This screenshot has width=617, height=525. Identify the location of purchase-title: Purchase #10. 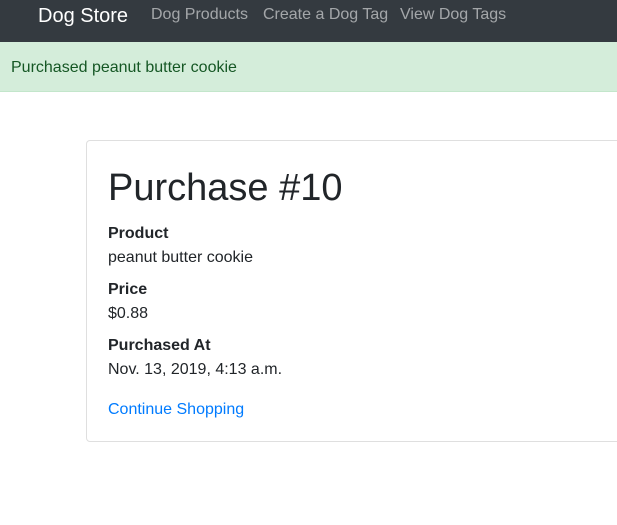
(225, 188).